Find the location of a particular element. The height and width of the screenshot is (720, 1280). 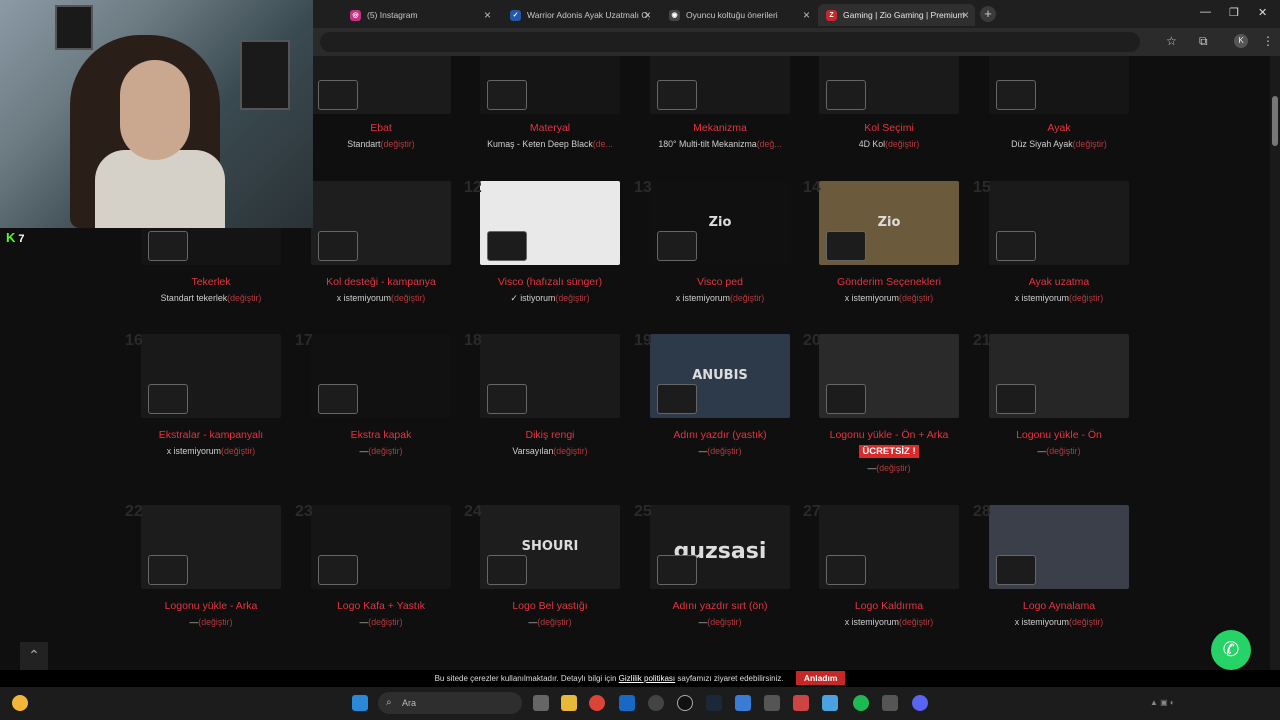

close-window-icon: ✕ is located at coordinates (1262, 12).